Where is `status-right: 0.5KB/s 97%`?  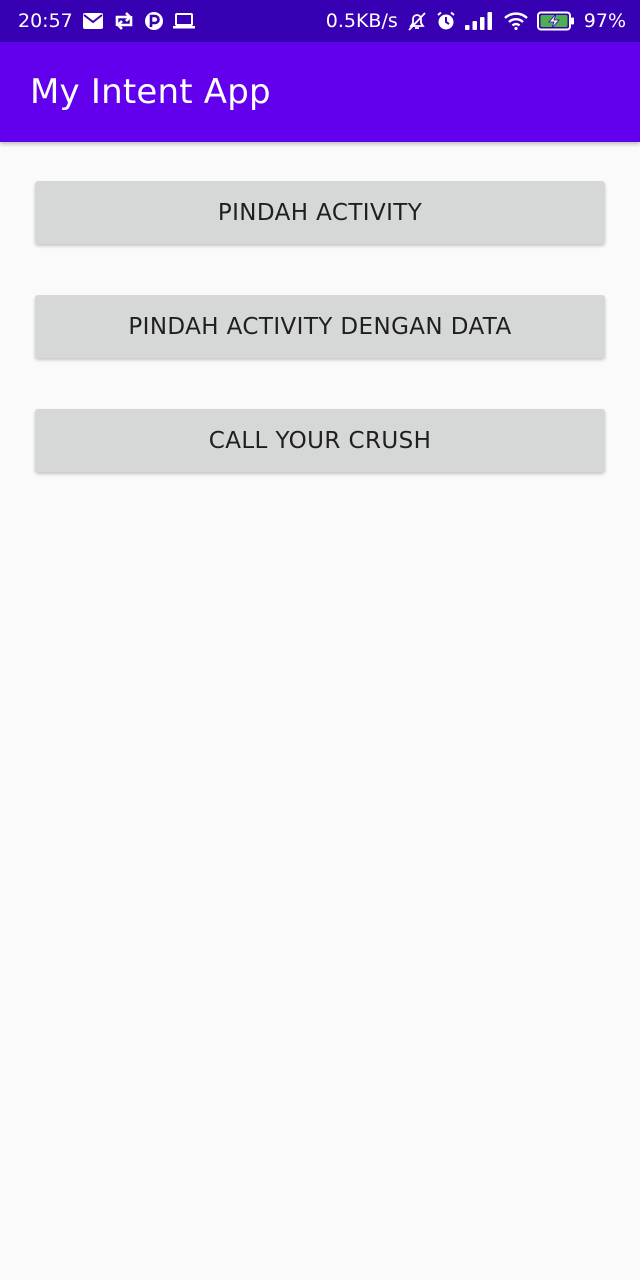 status-right: 0.5KB/s 97% is located at coordinates (476, 21).